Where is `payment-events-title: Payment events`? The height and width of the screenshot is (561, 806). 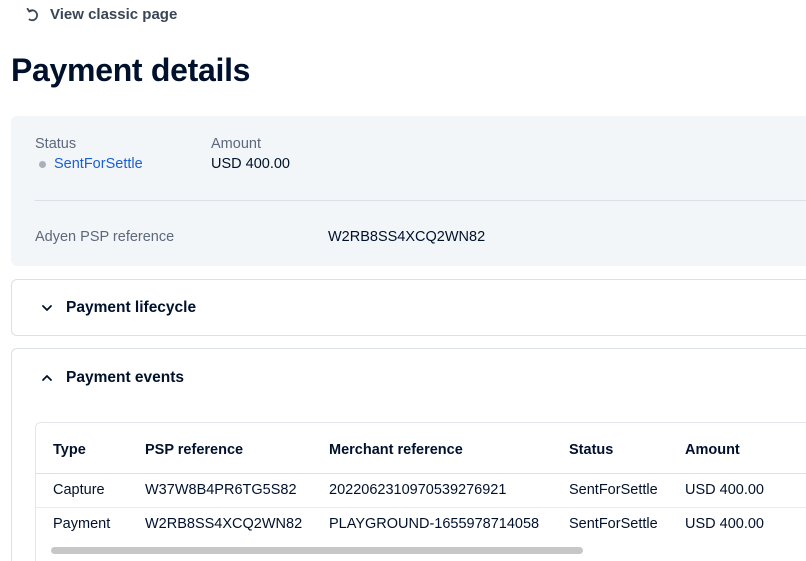
payment-events-title: Payment events is located at coordinates (125, 377).